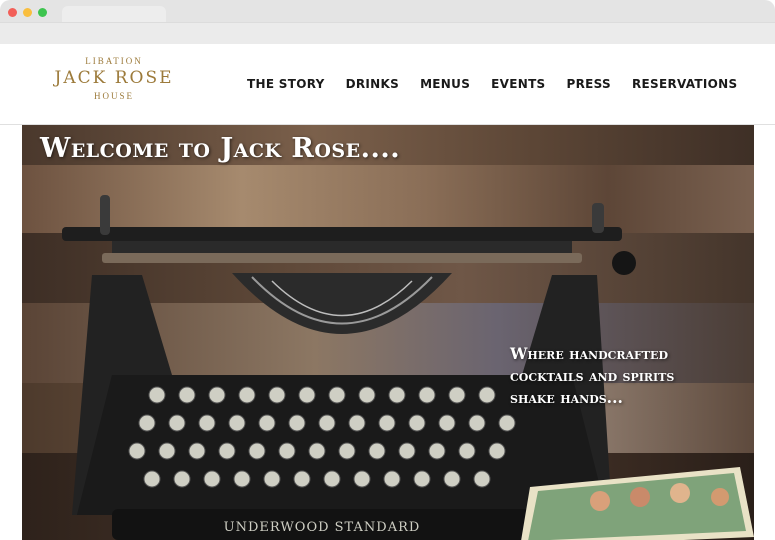 Image resolution: width=775 pixels, height=540 pixels. I want to click on hero-tagline-line: Where handcrafted, so click(589, 353).